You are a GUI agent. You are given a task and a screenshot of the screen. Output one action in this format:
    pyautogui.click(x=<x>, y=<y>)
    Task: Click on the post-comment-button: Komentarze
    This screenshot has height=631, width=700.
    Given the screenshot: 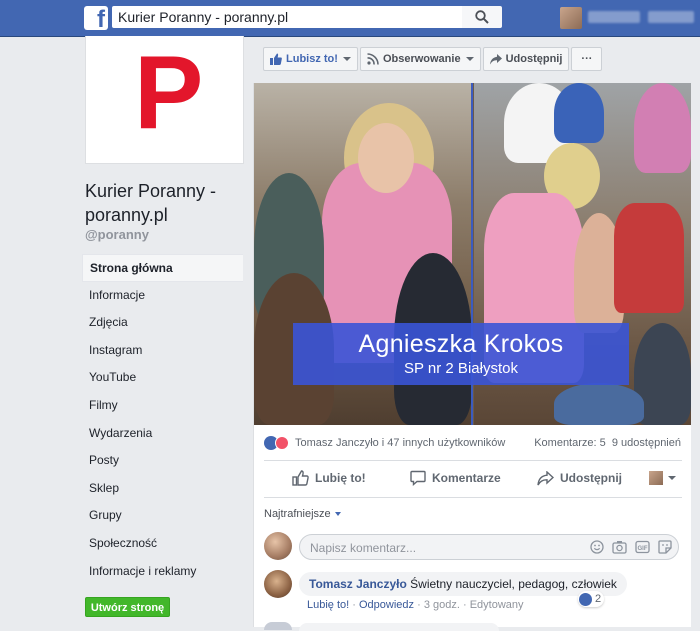 What is the action you would take?
    pyautogui.click(x=455, y=478)
    